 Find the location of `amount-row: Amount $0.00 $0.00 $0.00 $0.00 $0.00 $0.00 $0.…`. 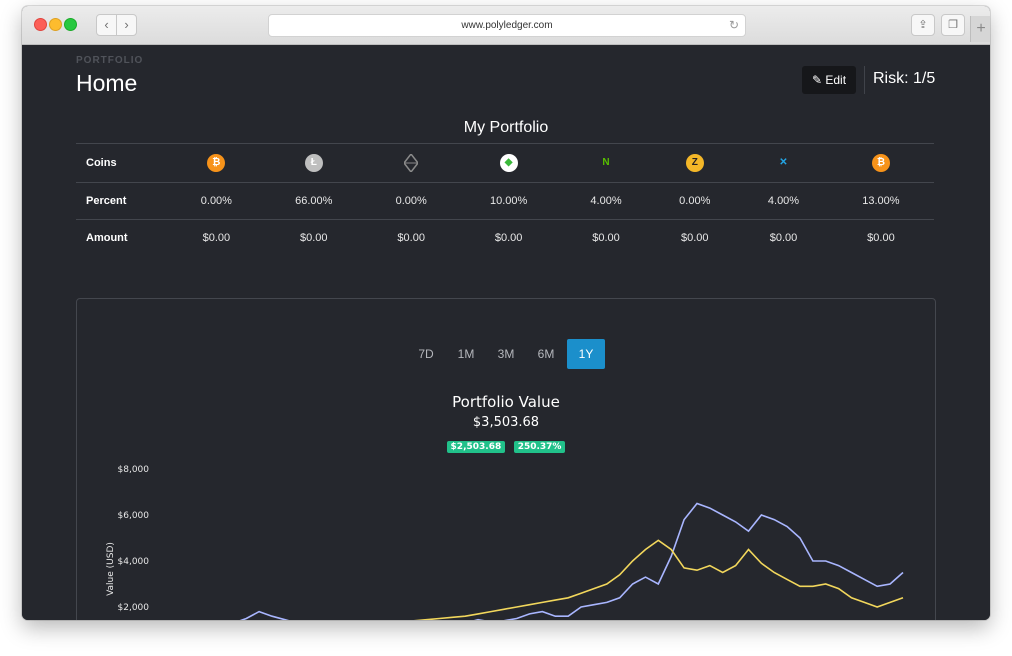

amount-row: Amount $0.00 $0.00 $0.00 $0.00 $0.00 $0.00 $0.… is located at coordinates (505, 237).